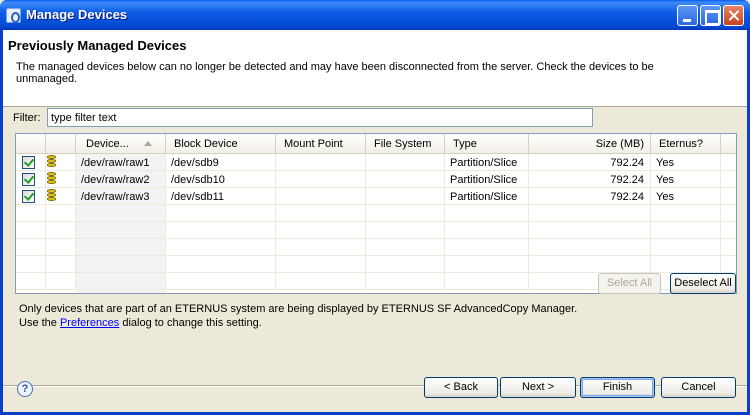 This screenshot has width=750, height=415. What do you see at coordinates (121, 162) in the screenshot?
I see `cell-device: /dev/raw/raw1` at bounding box center [121, 162].